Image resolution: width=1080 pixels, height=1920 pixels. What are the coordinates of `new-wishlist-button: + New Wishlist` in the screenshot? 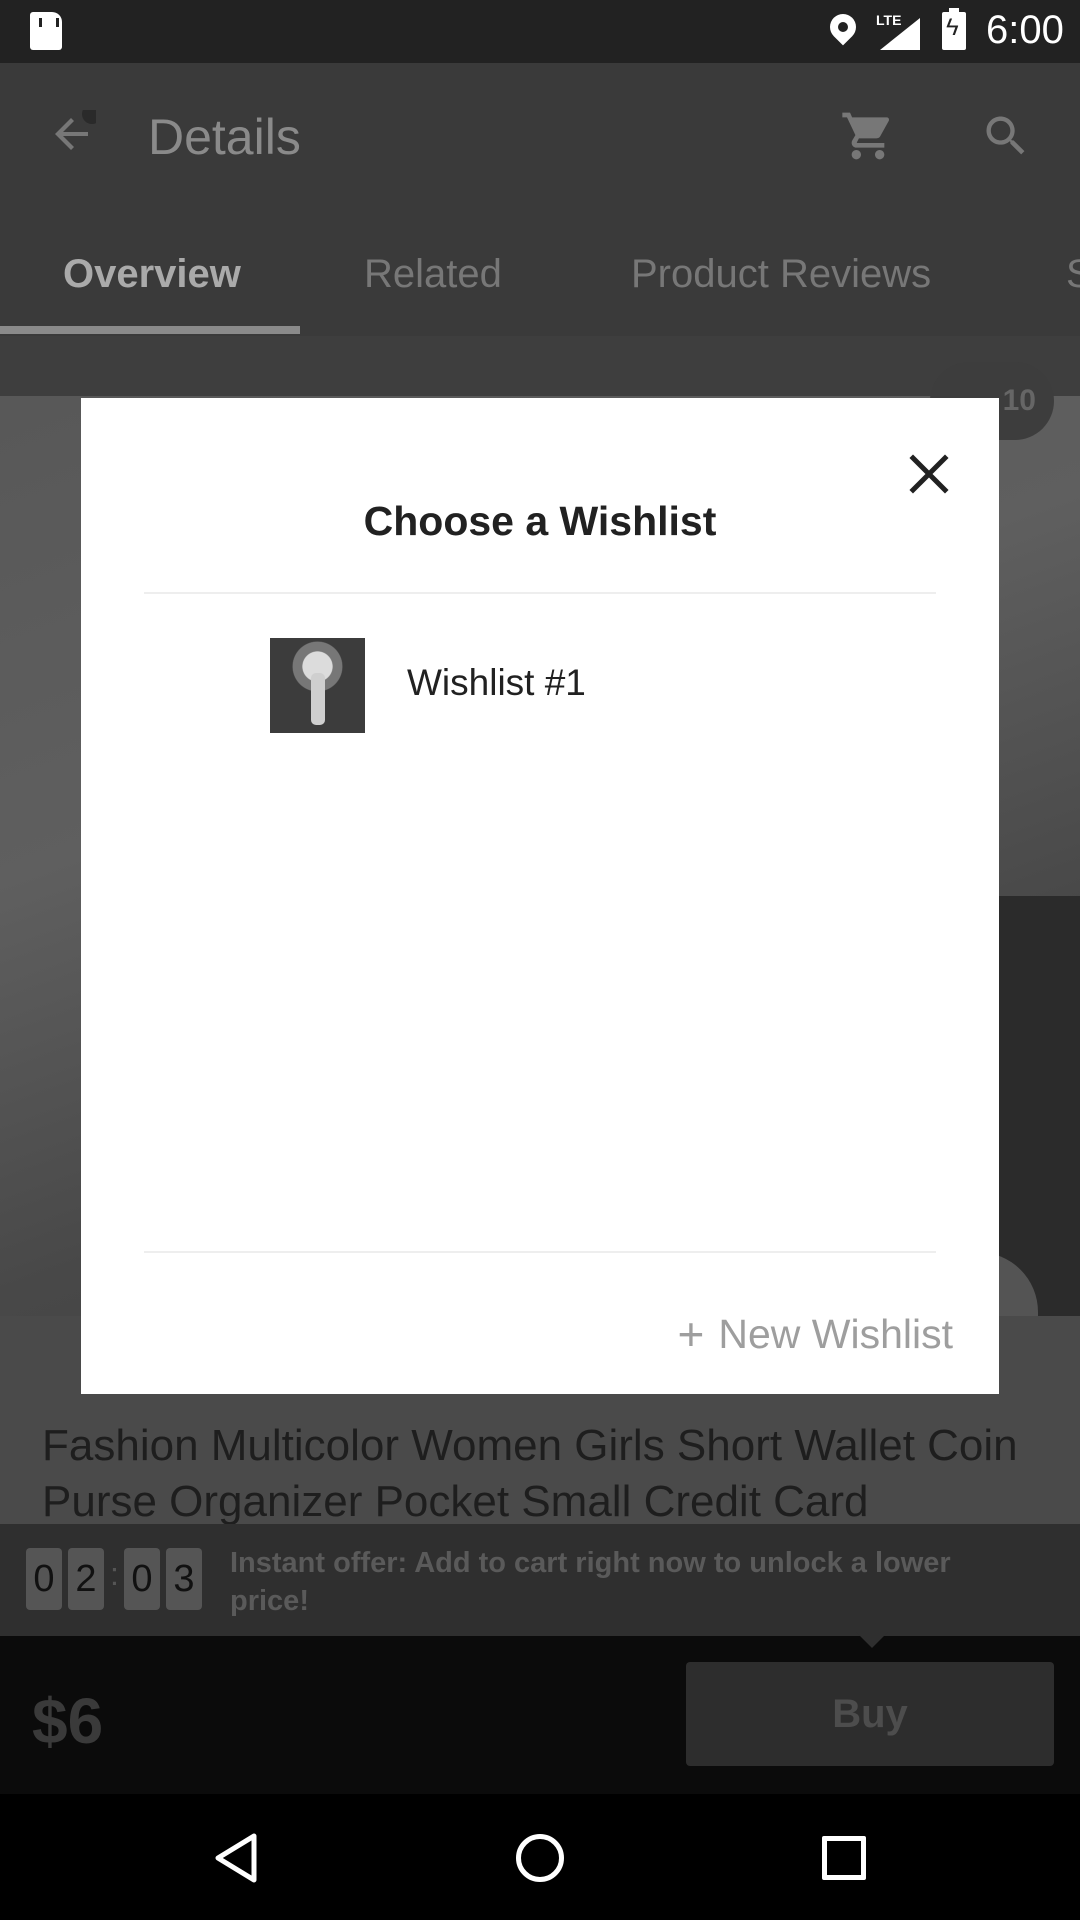 It's located at (797, 1334).